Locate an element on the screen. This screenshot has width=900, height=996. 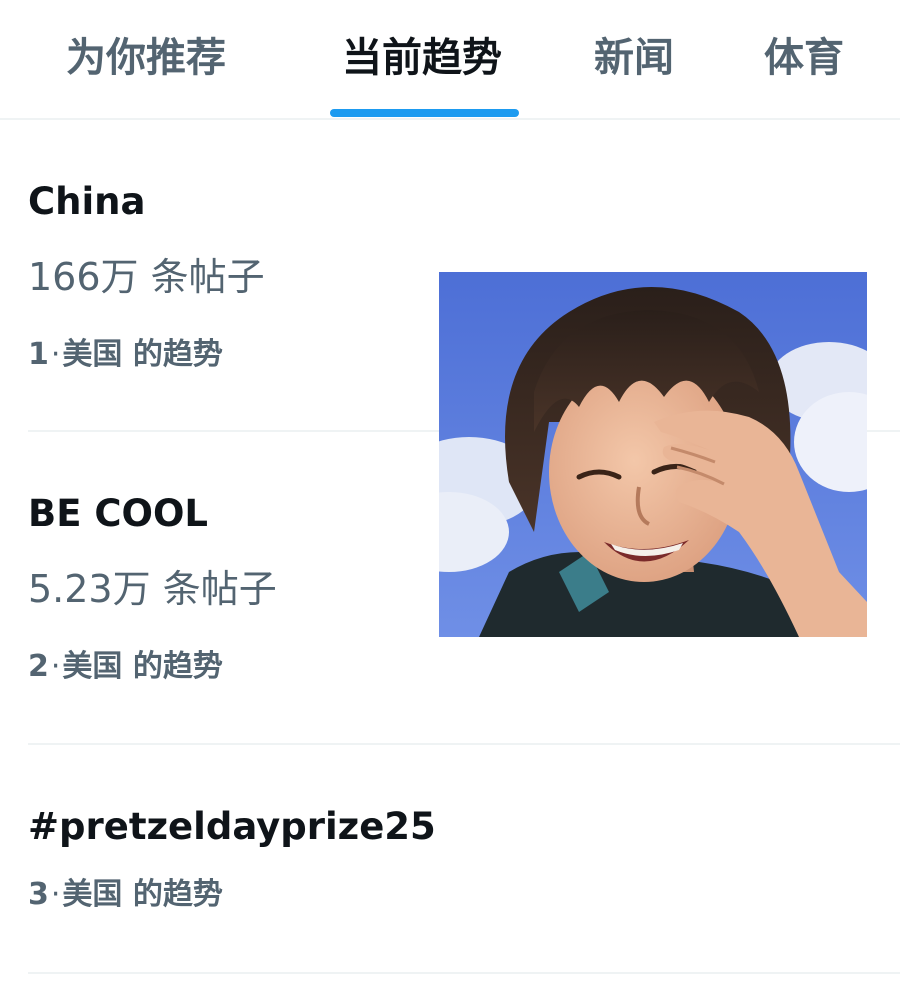
tab-sports: 体育 is located at coordinates (804, 58).